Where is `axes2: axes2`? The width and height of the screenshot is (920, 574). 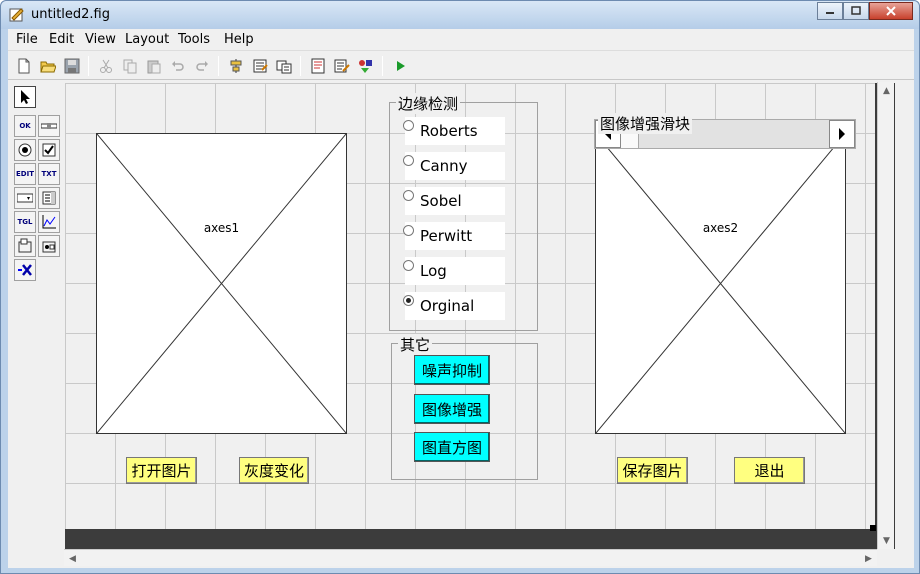 axes2: axes2 is located at coordinates (720, 283).